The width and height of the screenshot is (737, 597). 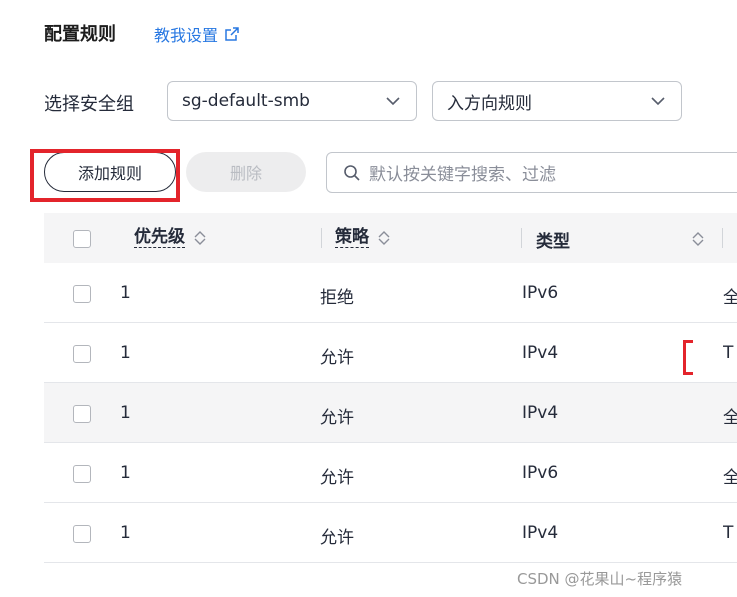 I want to click on watermark: CSDN @花果山~程序猿, so click(x=600, y=579).